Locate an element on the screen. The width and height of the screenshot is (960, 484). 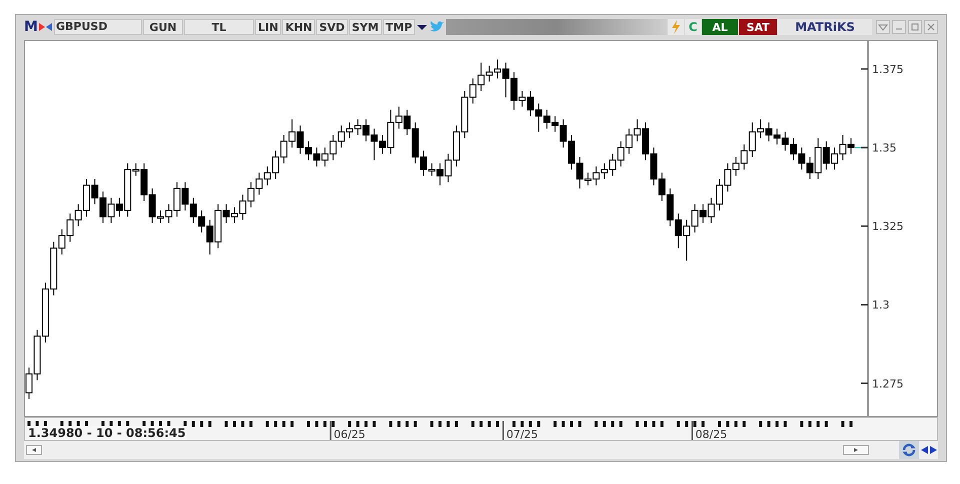
axis-label: 1.275 is located at coordinates (888, 383).